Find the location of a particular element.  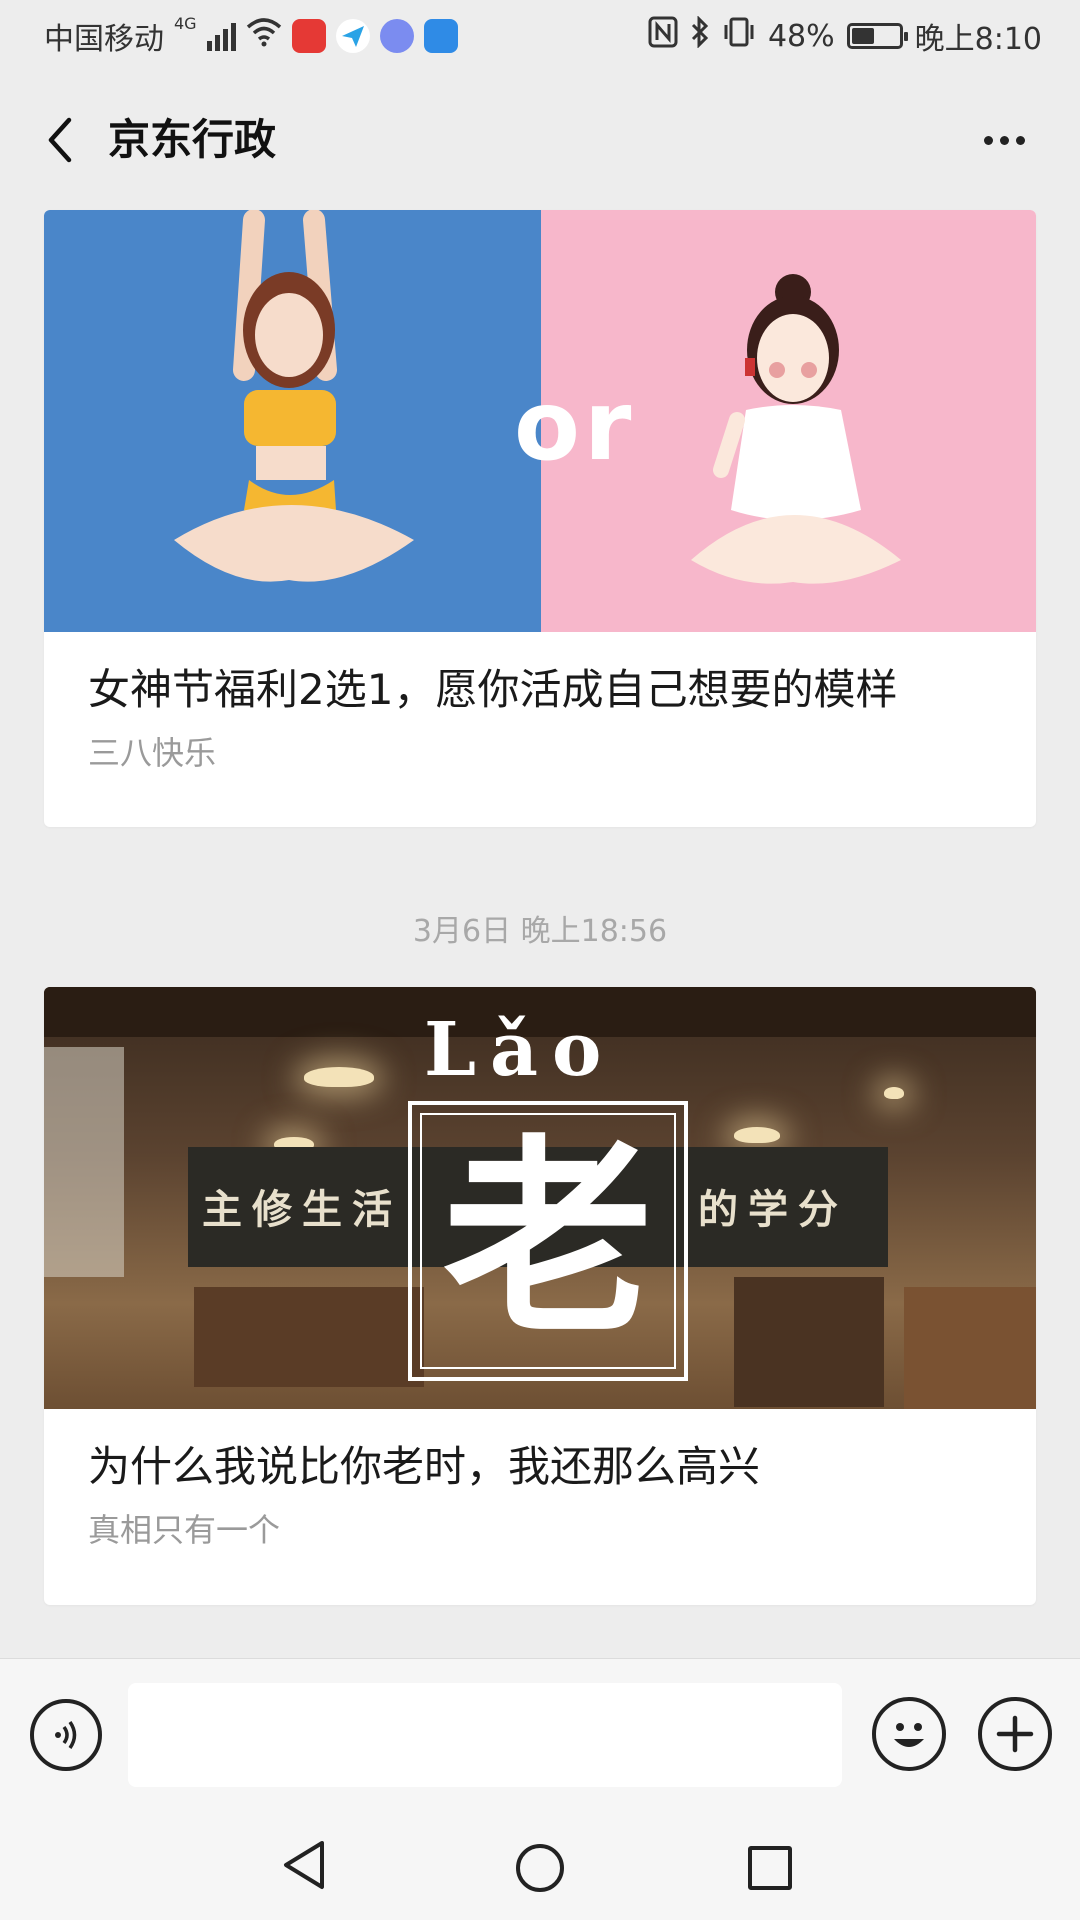

plus-icon is located at coordinates (1015, 1734).